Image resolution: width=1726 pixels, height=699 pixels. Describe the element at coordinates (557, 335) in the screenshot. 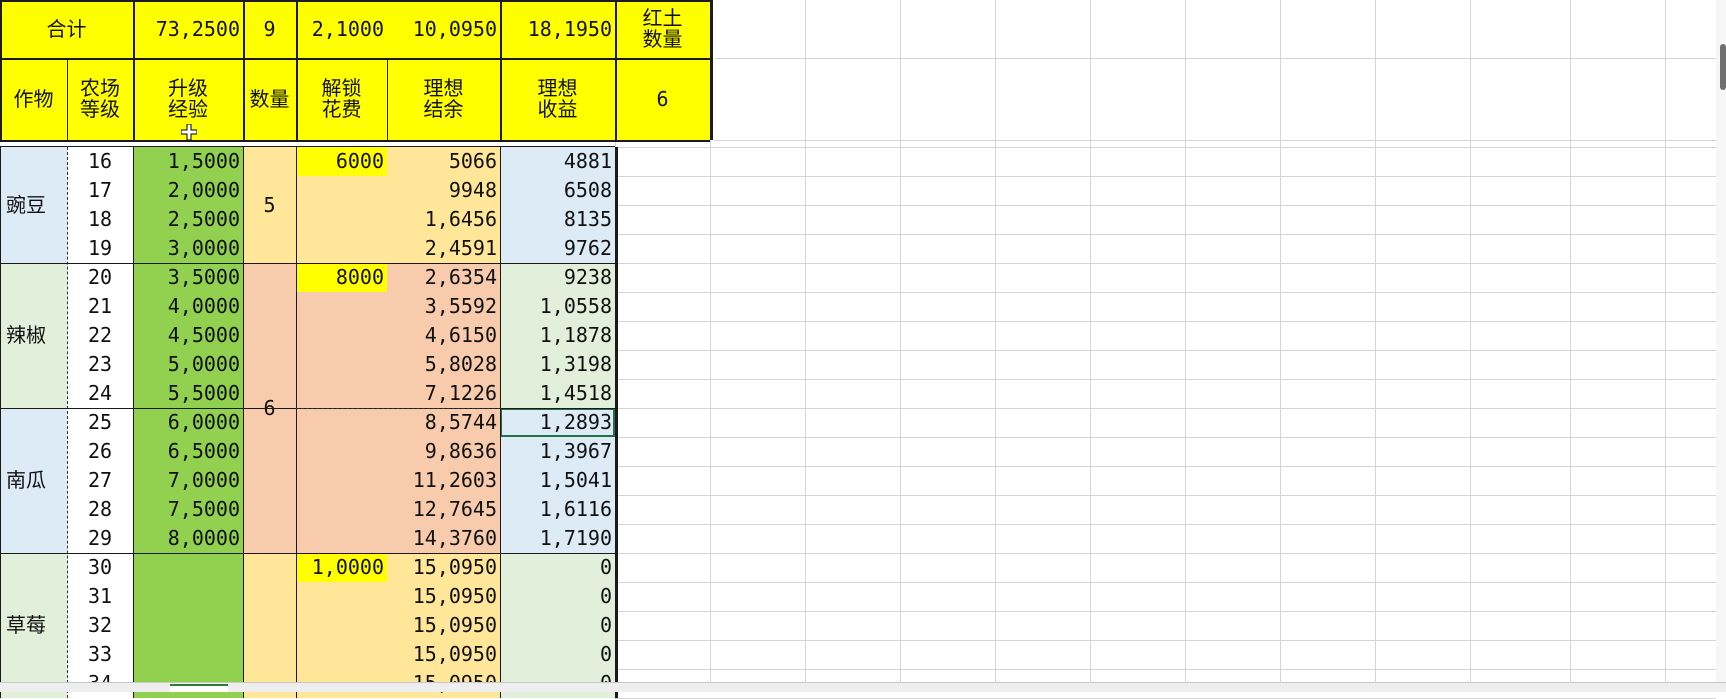

I see `ideal-profit-cell: 1,1878` at that location.